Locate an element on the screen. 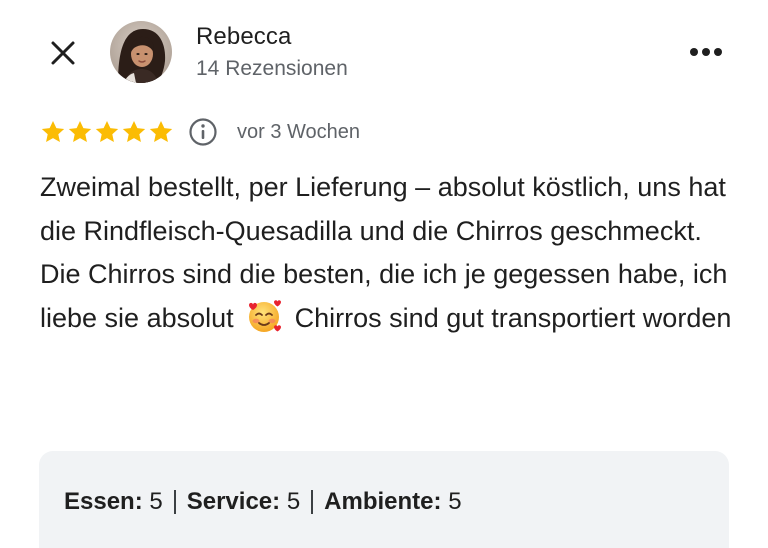 The image size is (768, 548). review-date: vor 3 Wochen is located at coordinates (299, 131).